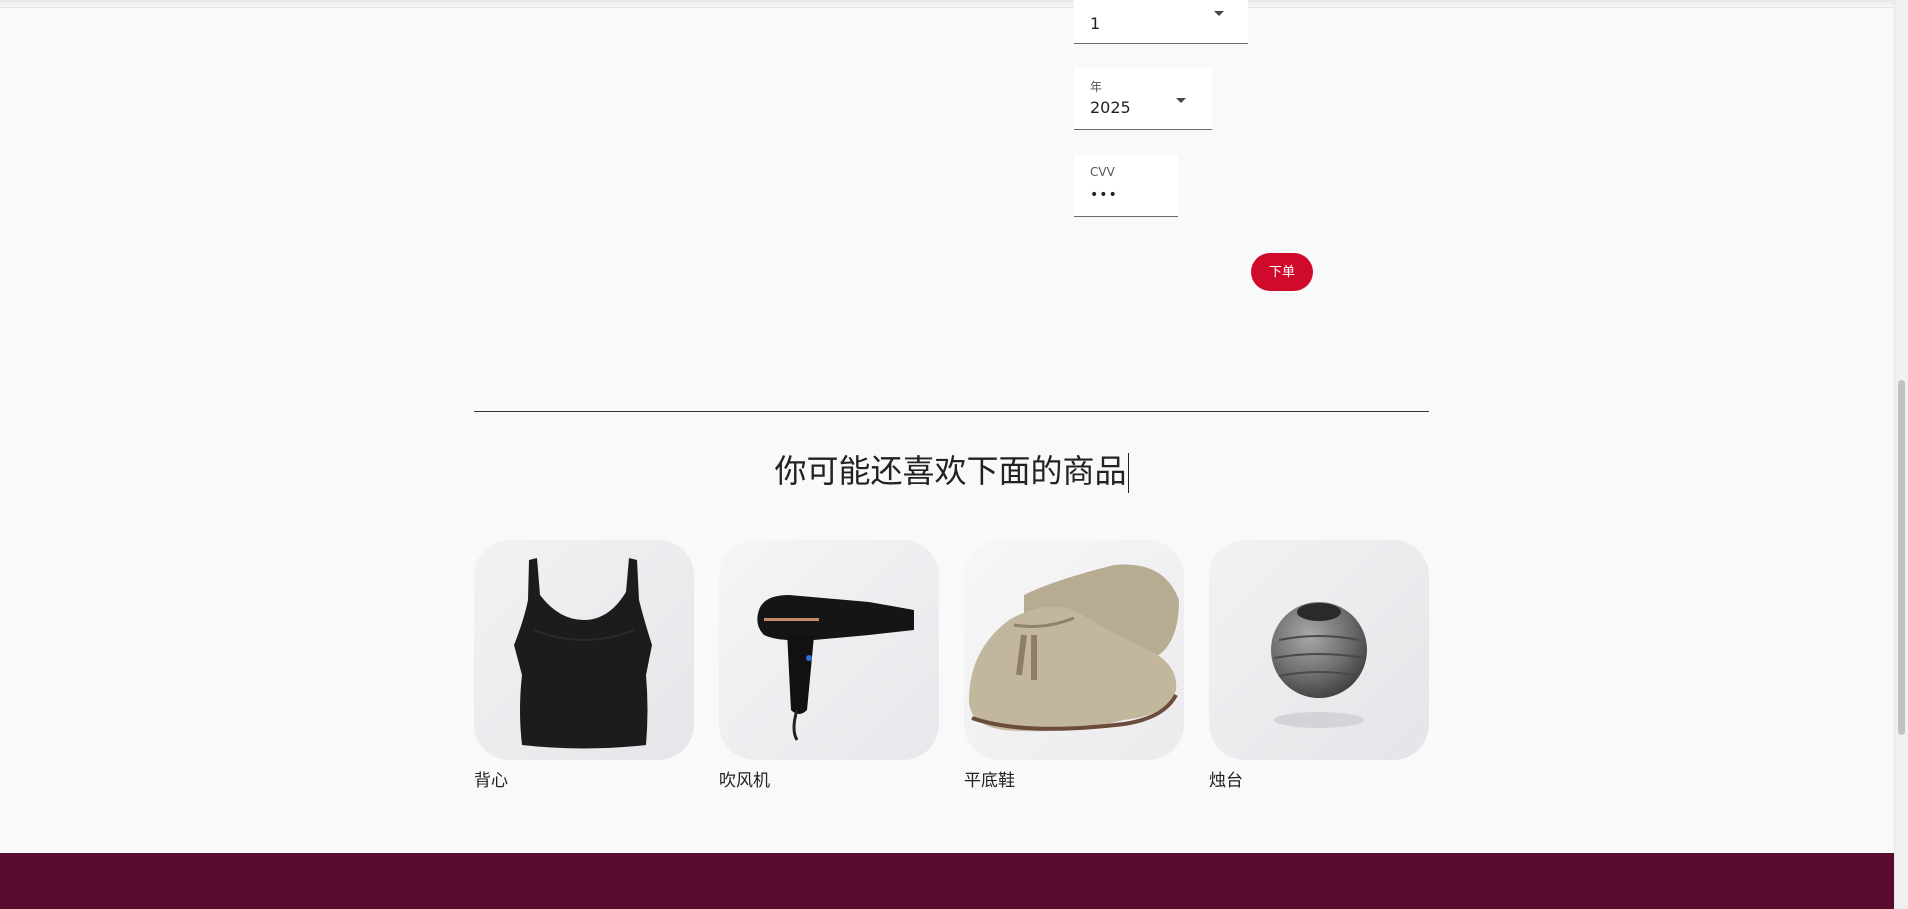 The image size is (1908, 909). I want to click on cvv-value: •••, so click(1104, 195).